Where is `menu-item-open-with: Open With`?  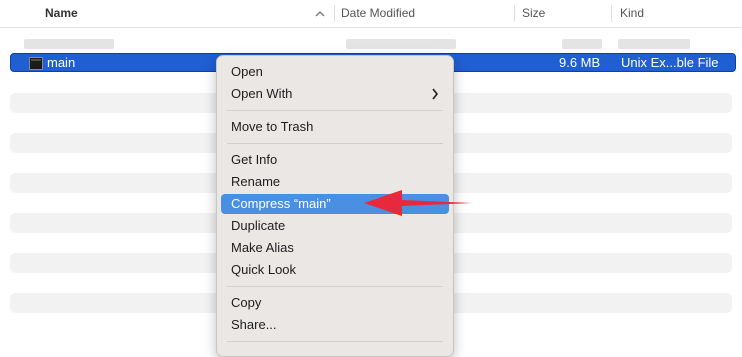 menu-item-open-with: Open With is located at coordinates (335, 94).